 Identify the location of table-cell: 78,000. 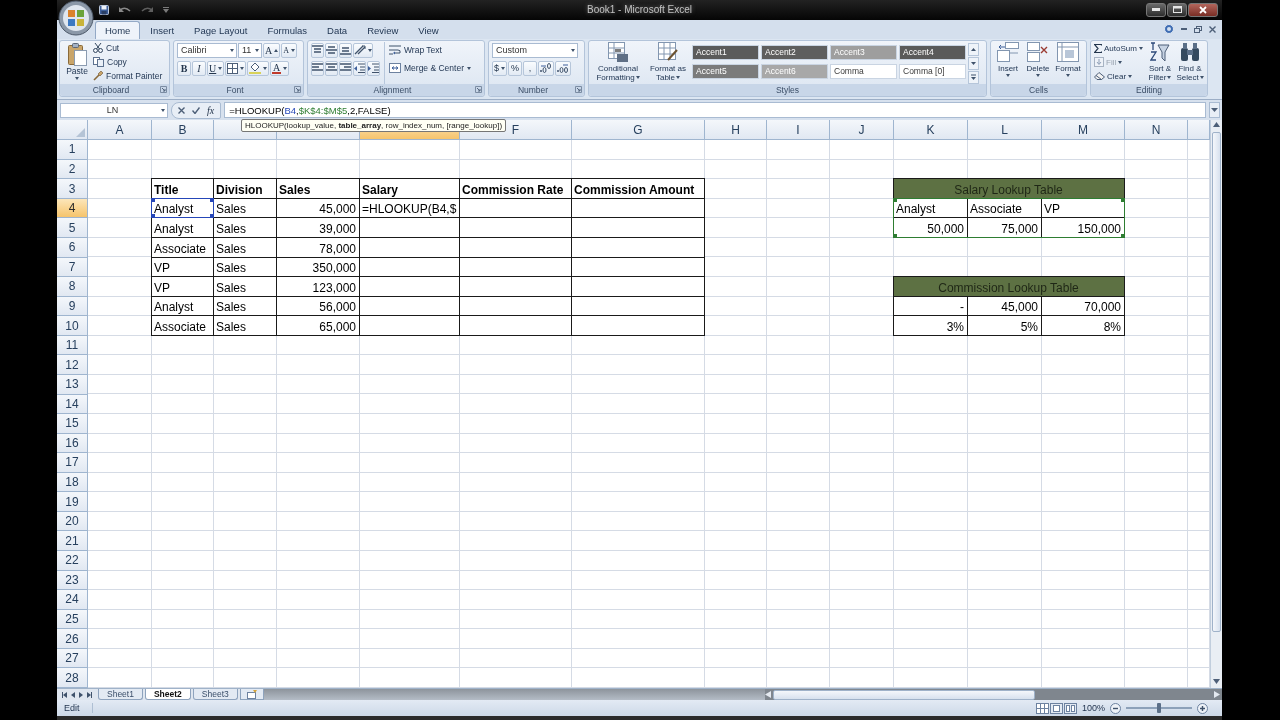
(318, 248).